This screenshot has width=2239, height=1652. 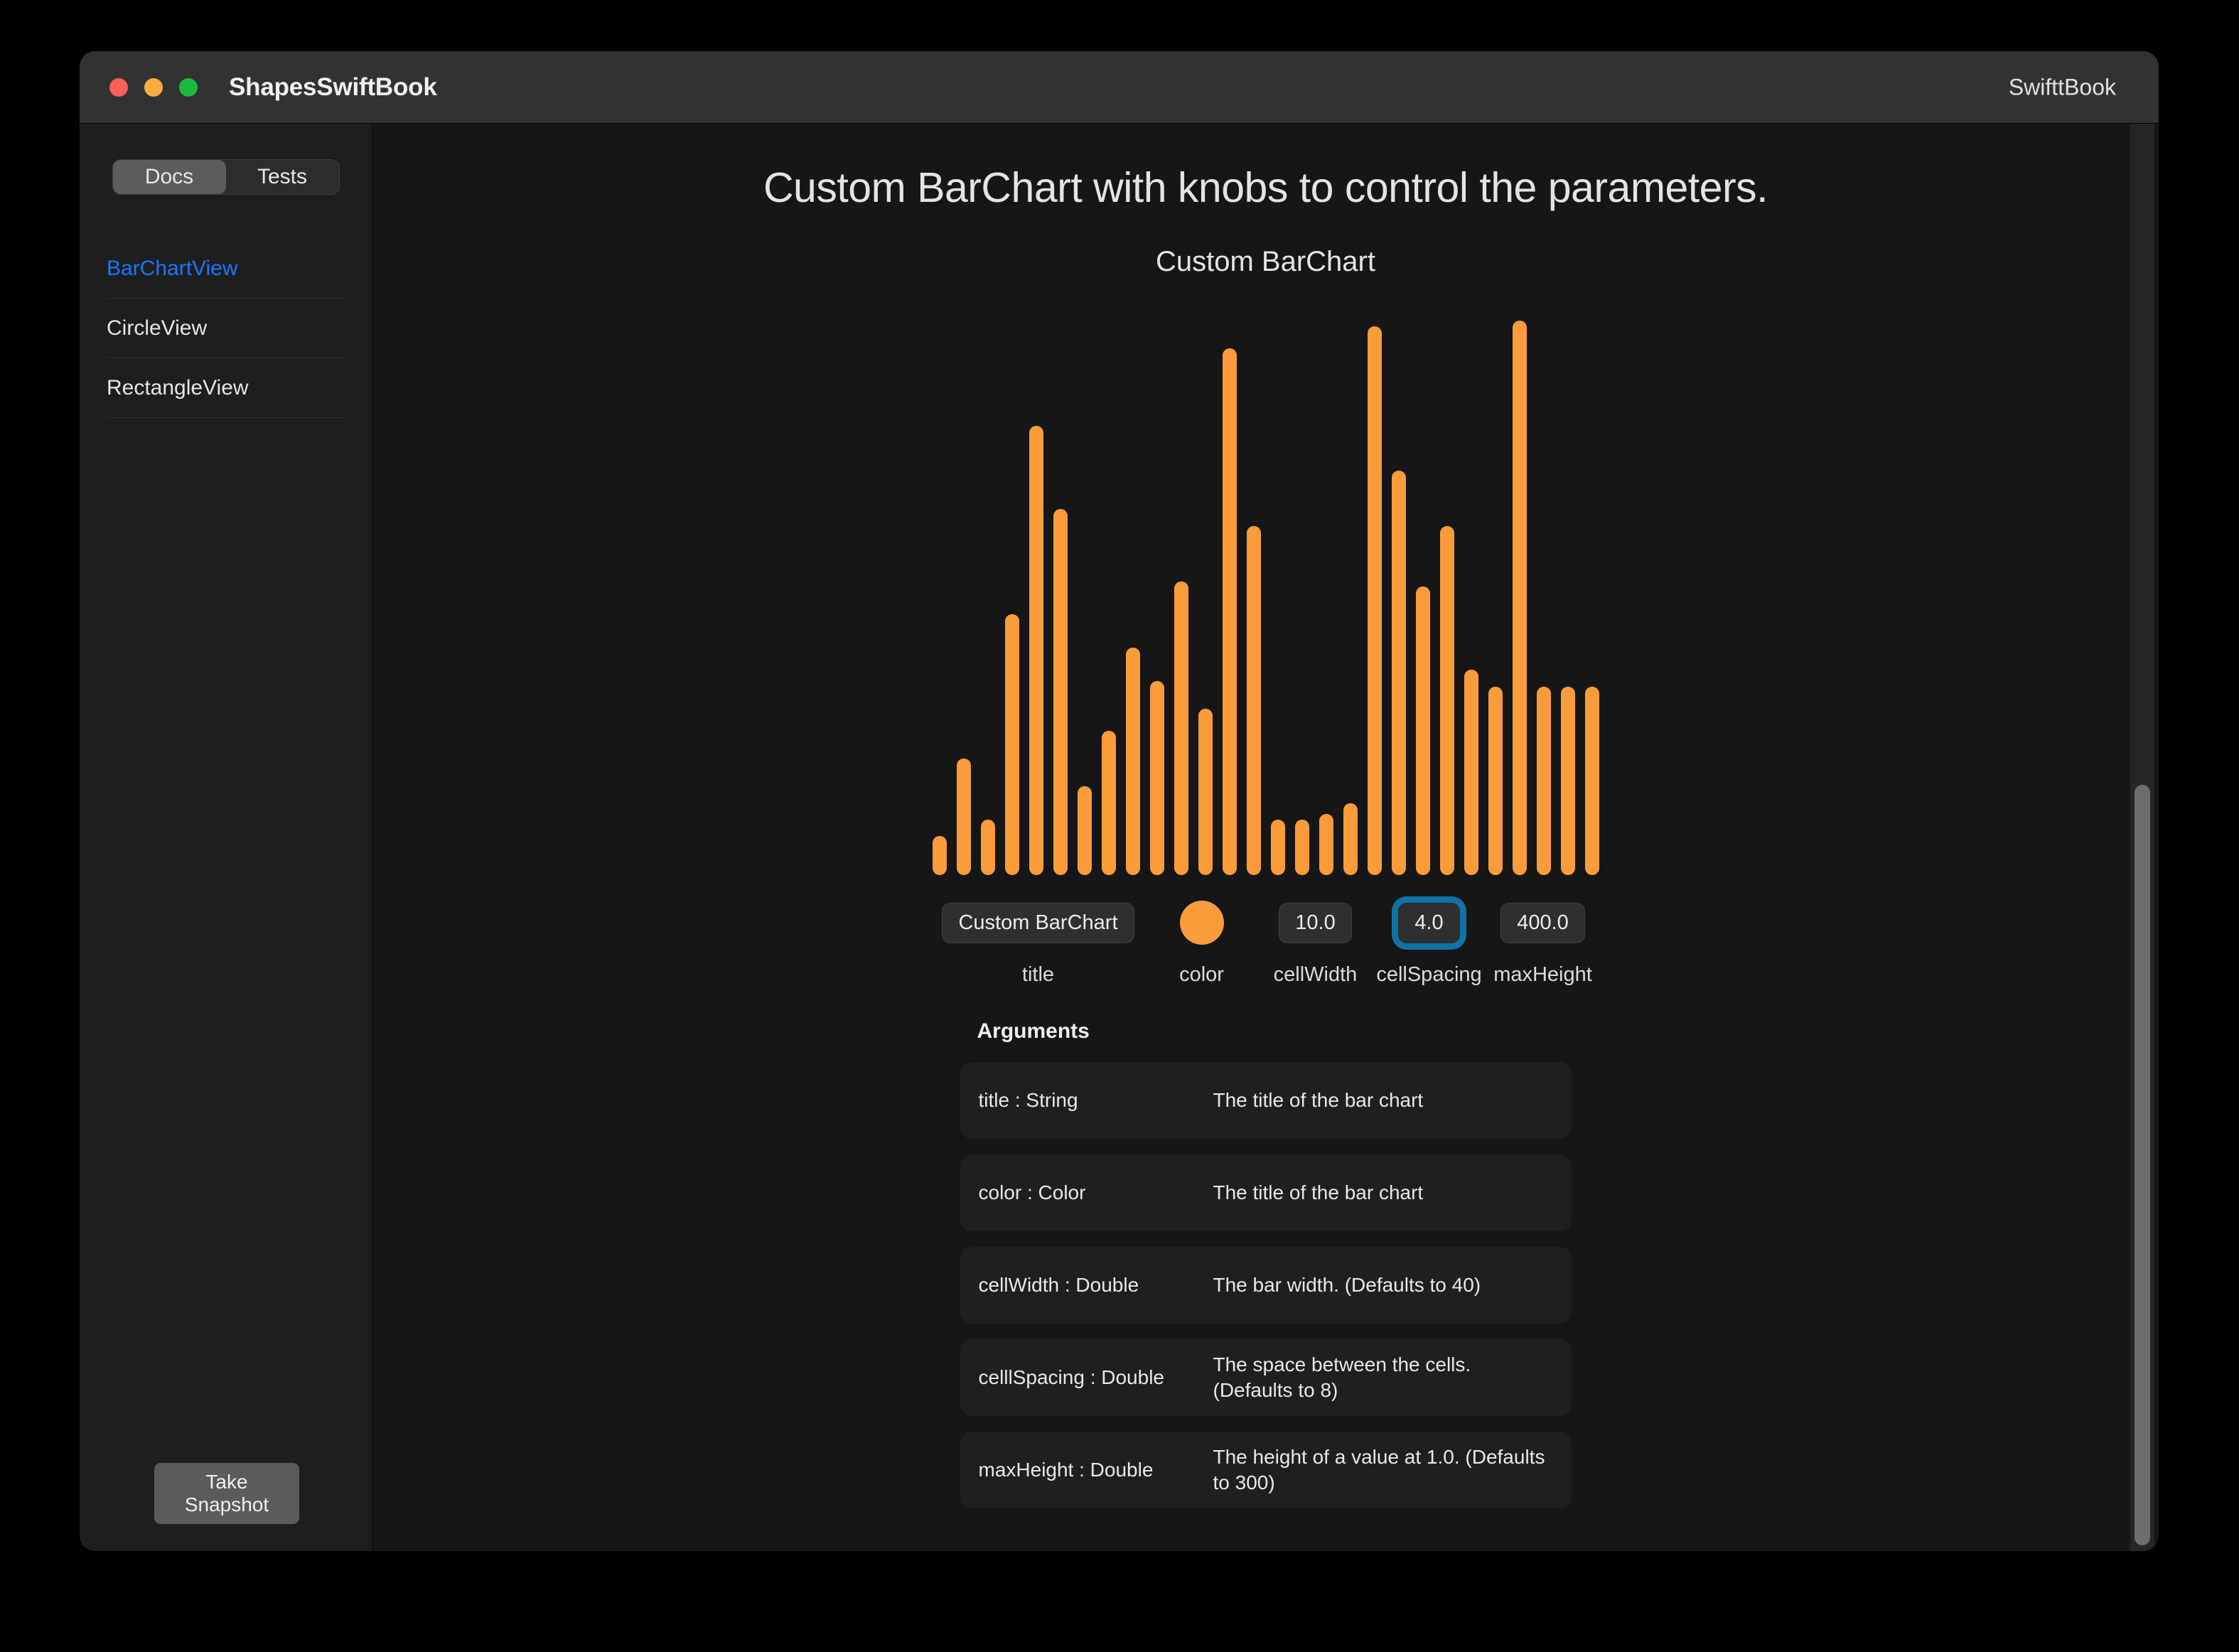 I want to click on zoom-window-icon, so click(x=188, y=87).